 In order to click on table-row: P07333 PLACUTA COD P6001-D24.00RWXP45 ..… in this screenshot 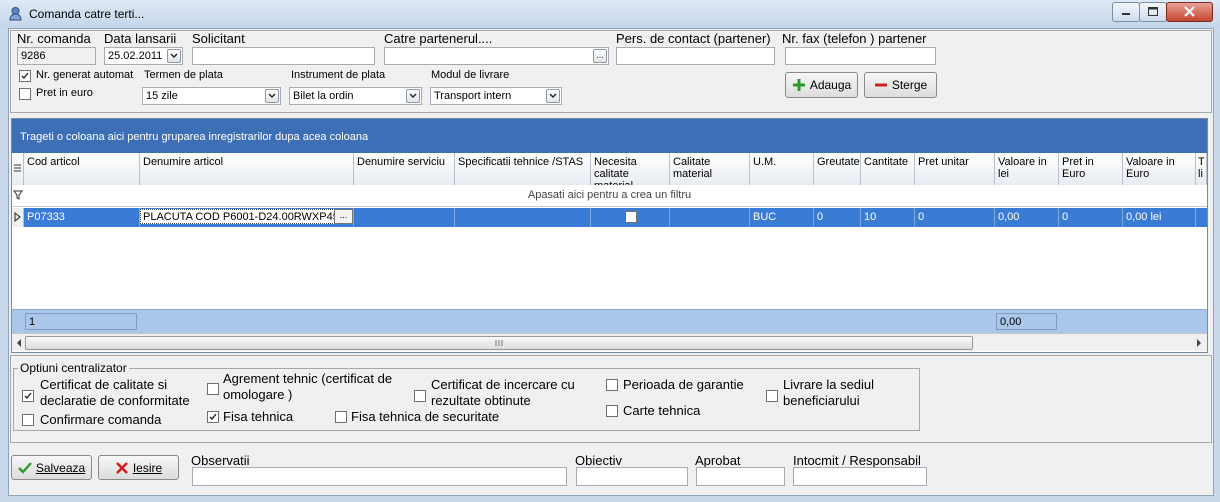, I will do `click(609, 217)`.